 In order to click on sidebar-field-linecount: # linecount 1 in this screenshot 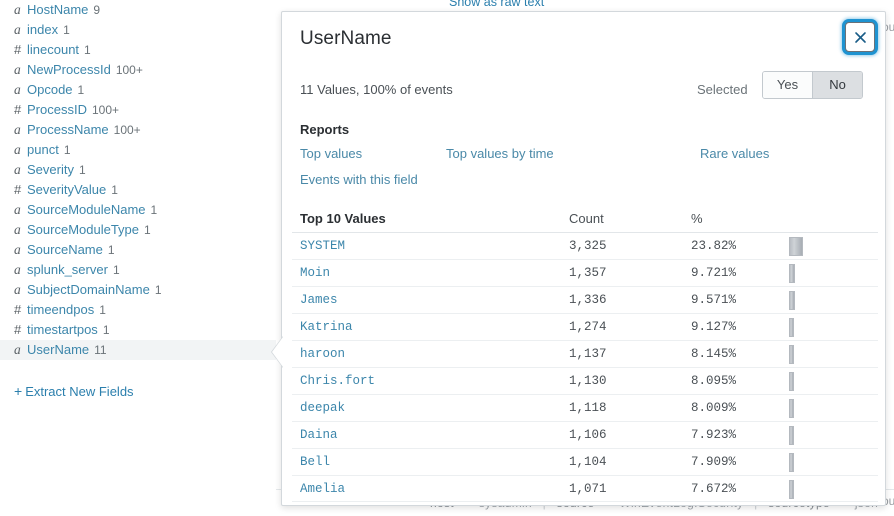, I will do `click(138, 50)`.